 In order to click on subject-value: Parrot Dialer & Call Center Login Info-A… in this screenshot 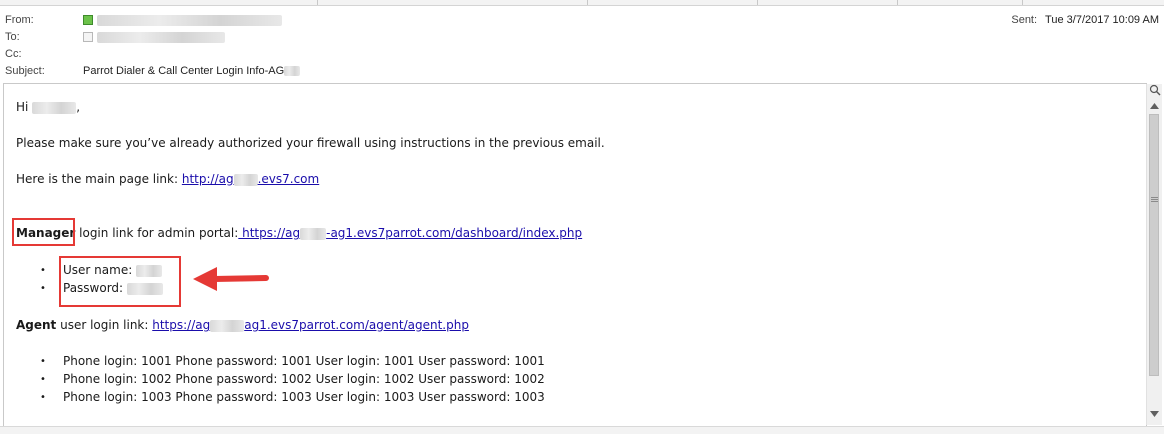, I will do `click(192, 71)`.